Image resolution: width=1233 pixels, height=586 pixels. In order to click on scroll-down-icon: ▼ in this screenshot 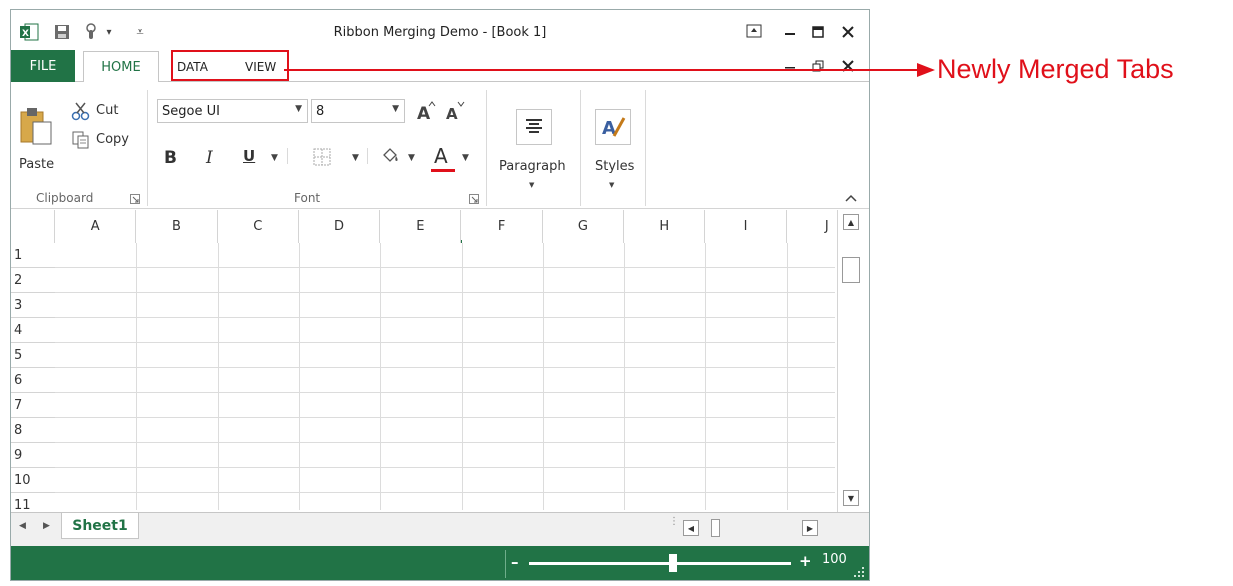, I will do `click(851, 498)`.